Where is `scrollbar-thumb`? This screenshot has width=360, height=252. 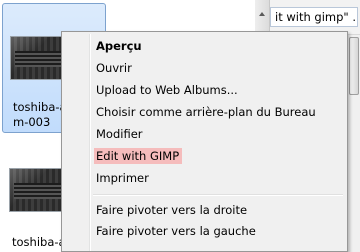
scrollbar-thumb is located at coordinates (354, 66).